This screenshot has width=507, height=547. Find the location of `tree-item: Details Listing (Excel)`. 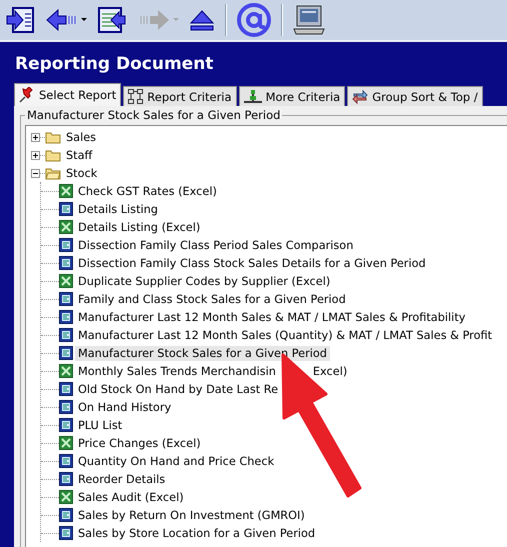

tree-item: Details Listing (Excel) is located at coordinates (139, 227).